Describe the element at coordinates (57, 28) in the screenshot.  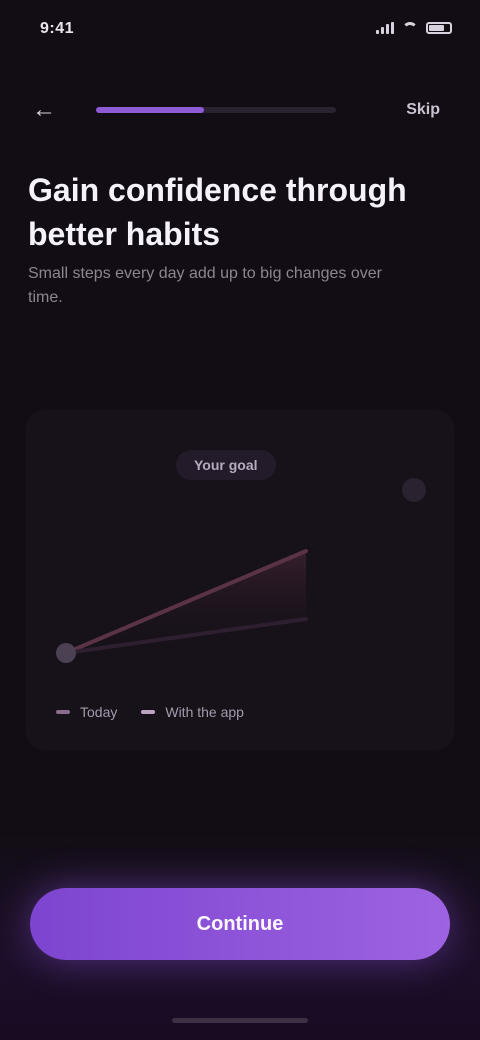
I see `status-time: 9:41` at that location.